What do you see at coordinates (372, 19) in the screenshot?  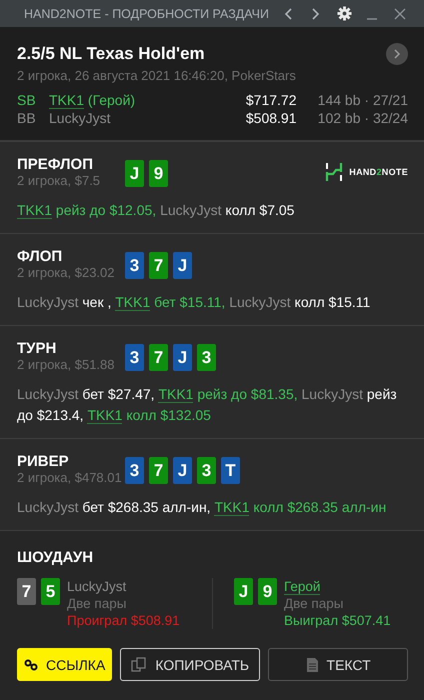 I see `minimize-icon` at bounding box center [372, 19].